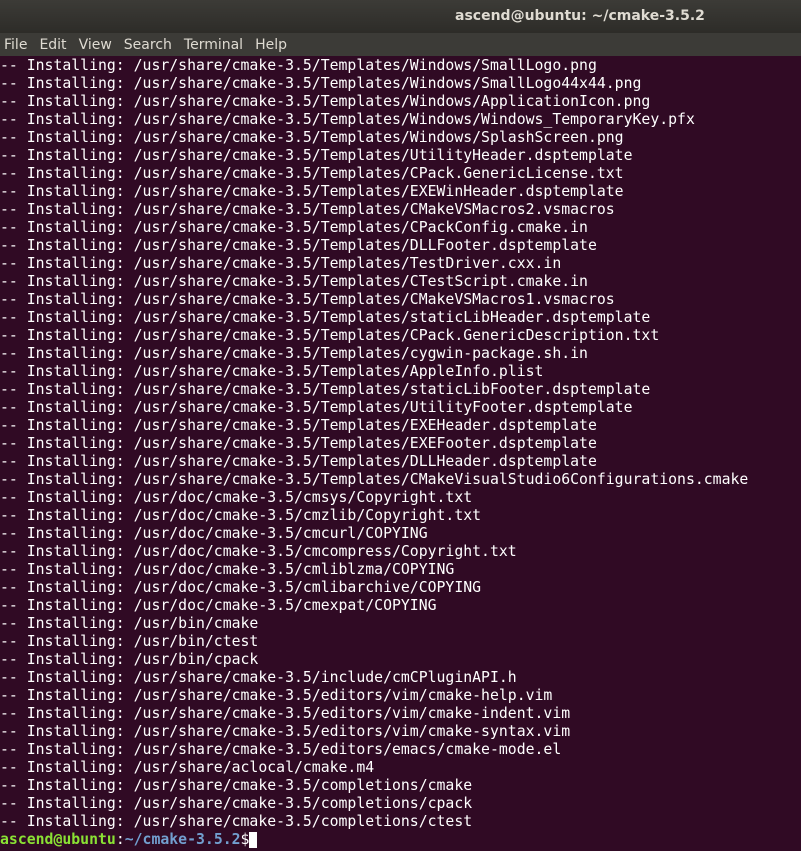 Image resolution: width=801 pixels, height=851 pixels. What do you see at coordinates (400, 44) in the screenshot?
I see `menu-bar: File Edit View Search Terminal Help` at bounding box center [400, 44].